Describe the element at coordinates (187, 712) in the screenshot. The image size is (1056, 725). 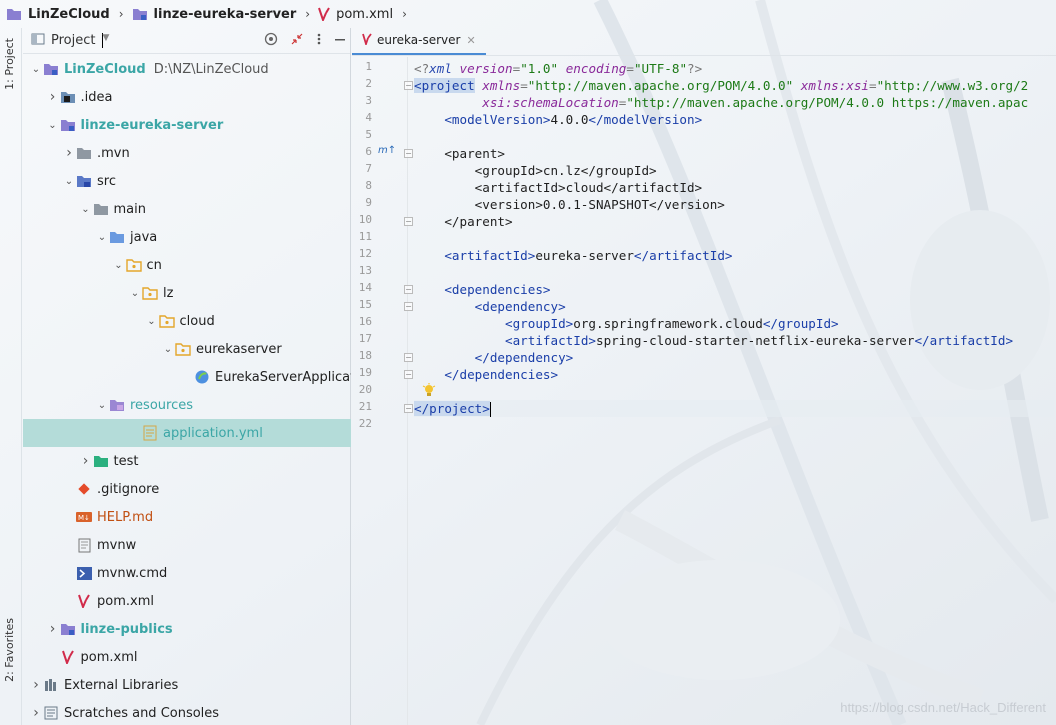
I see `tree-item: › Scratches and Consoles` at that location.